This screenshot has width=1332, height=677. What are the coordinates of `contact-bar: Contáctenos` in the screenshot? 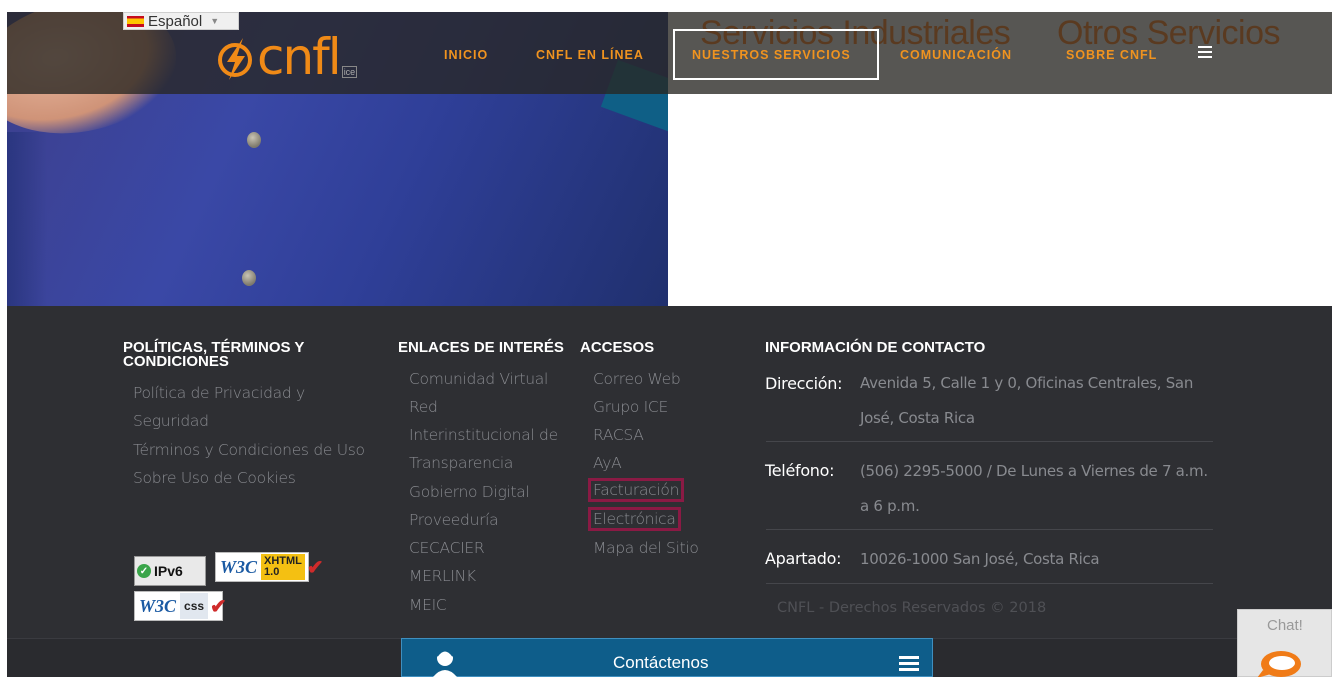 It's located at (667, 657).